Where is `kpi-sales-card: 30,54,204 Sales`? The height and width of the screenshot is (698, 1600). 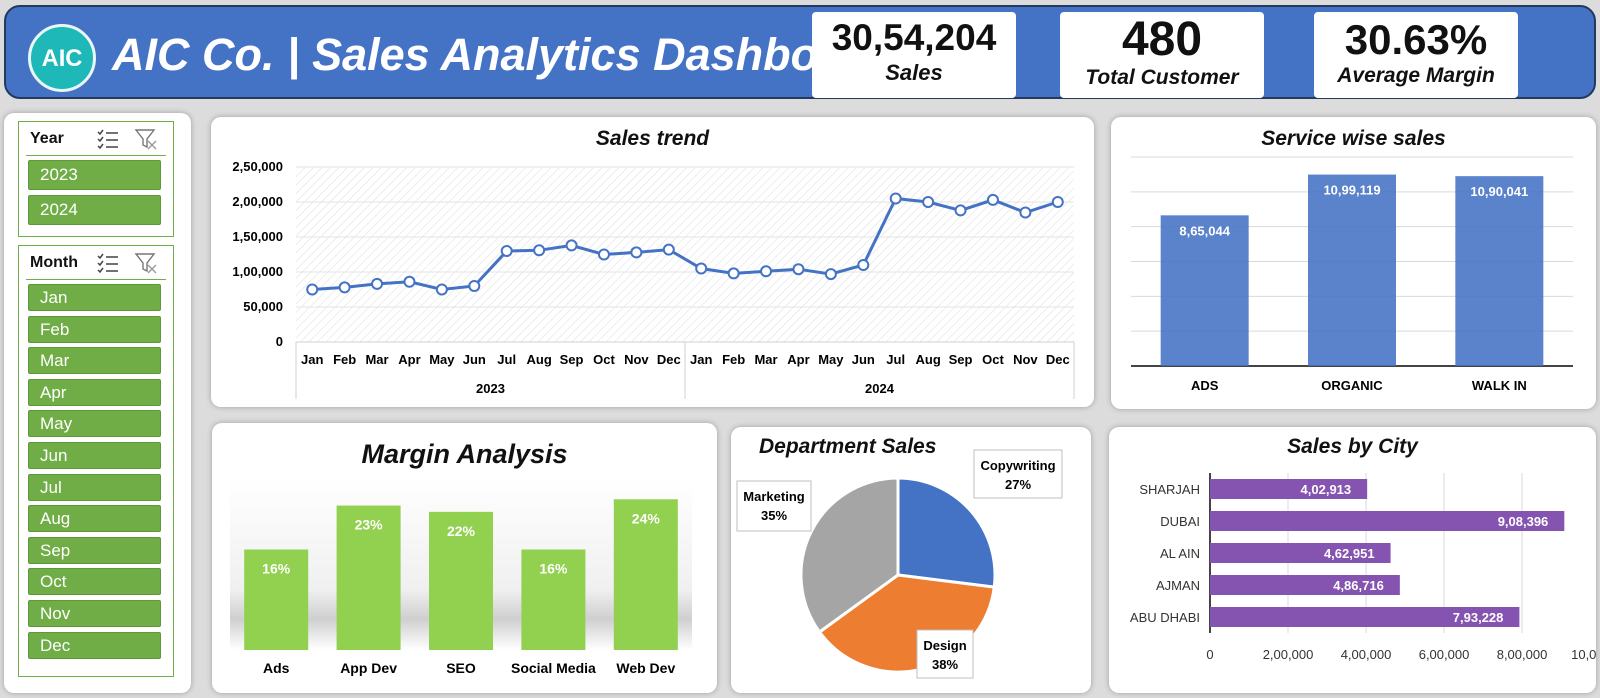
kpi-sales-card: 30,54,204 Sales is located at coordinates (914, 55).